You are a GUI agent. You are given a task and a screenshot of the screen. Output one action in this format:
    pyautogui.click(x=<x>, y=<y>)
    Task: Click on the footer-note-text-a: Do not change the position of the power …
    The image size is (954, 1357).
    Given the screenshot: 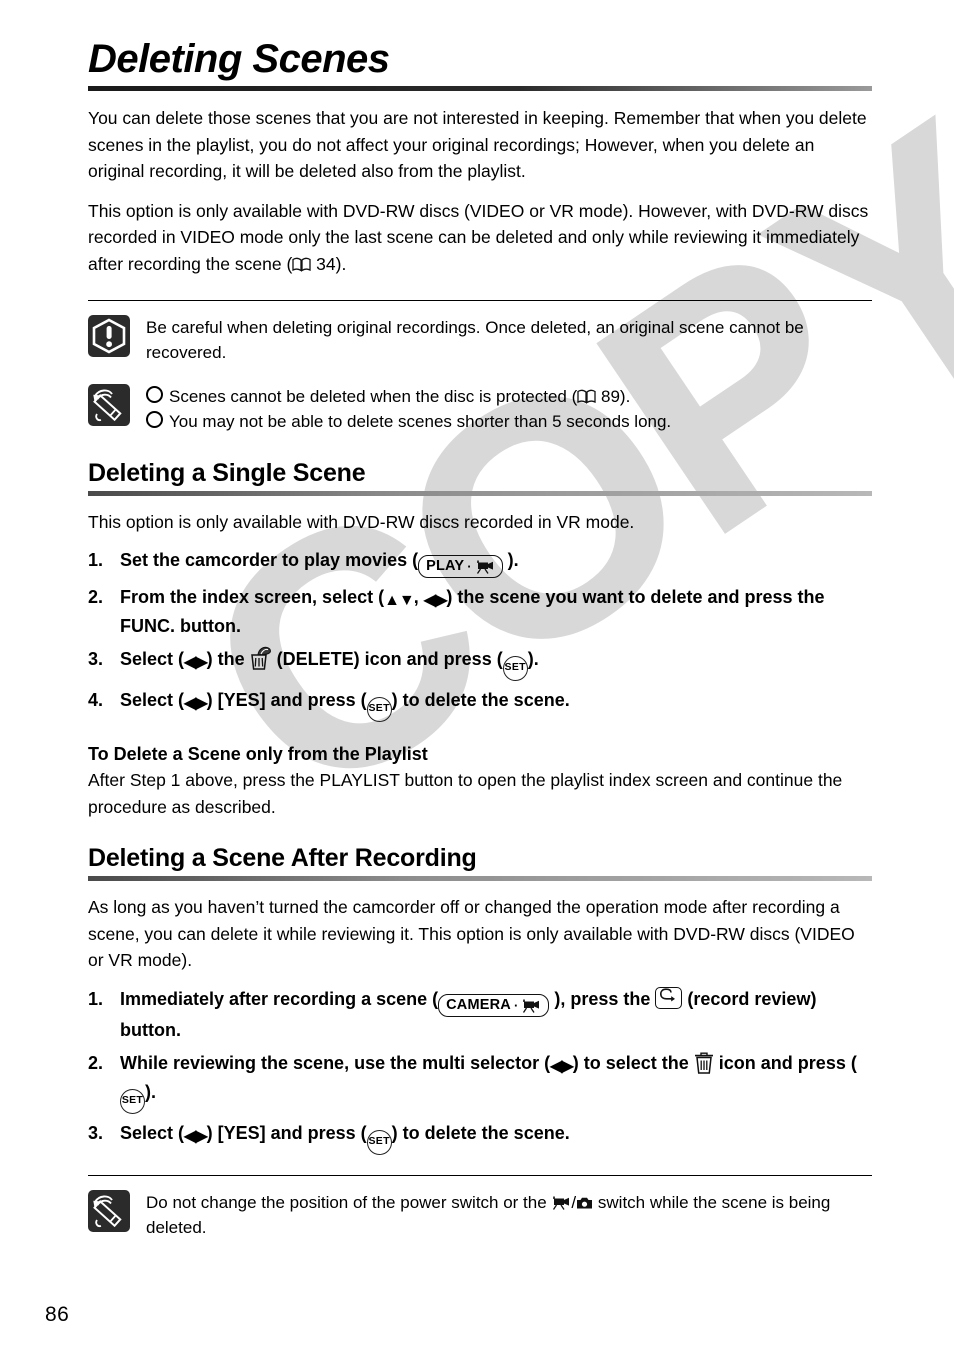 What is the action you would take?
    pyautogui.click(x=346, y=1202)
    